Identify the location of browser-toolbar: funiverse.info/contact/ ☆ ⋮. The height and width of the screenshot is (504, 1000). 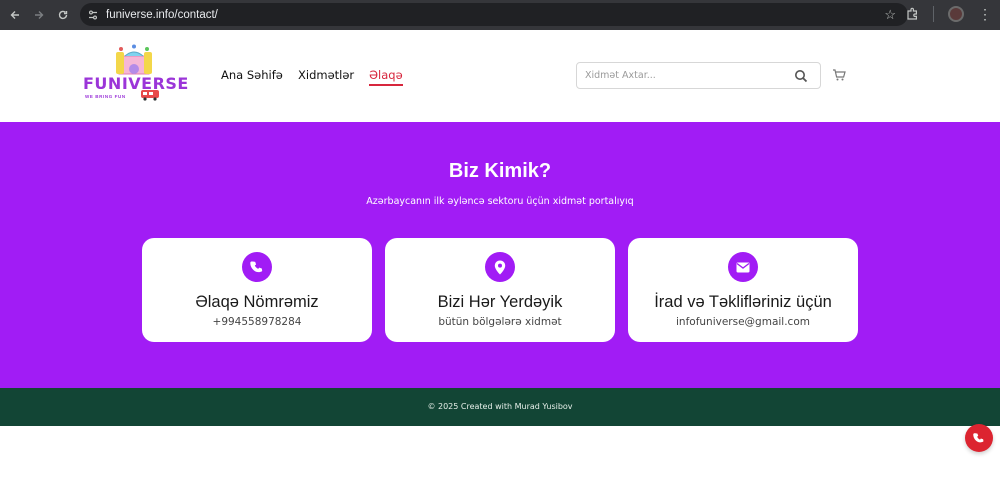
(500, 15).